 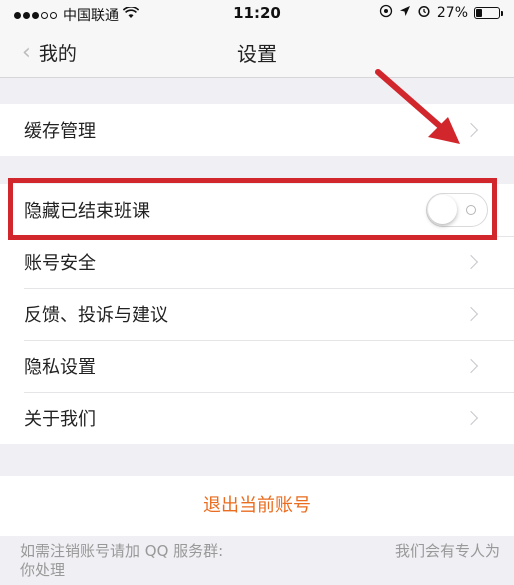 What do you see at coordinates (424, 13) in the screenshot?
I see `alarm-icon` at bounding box center [424, 13].